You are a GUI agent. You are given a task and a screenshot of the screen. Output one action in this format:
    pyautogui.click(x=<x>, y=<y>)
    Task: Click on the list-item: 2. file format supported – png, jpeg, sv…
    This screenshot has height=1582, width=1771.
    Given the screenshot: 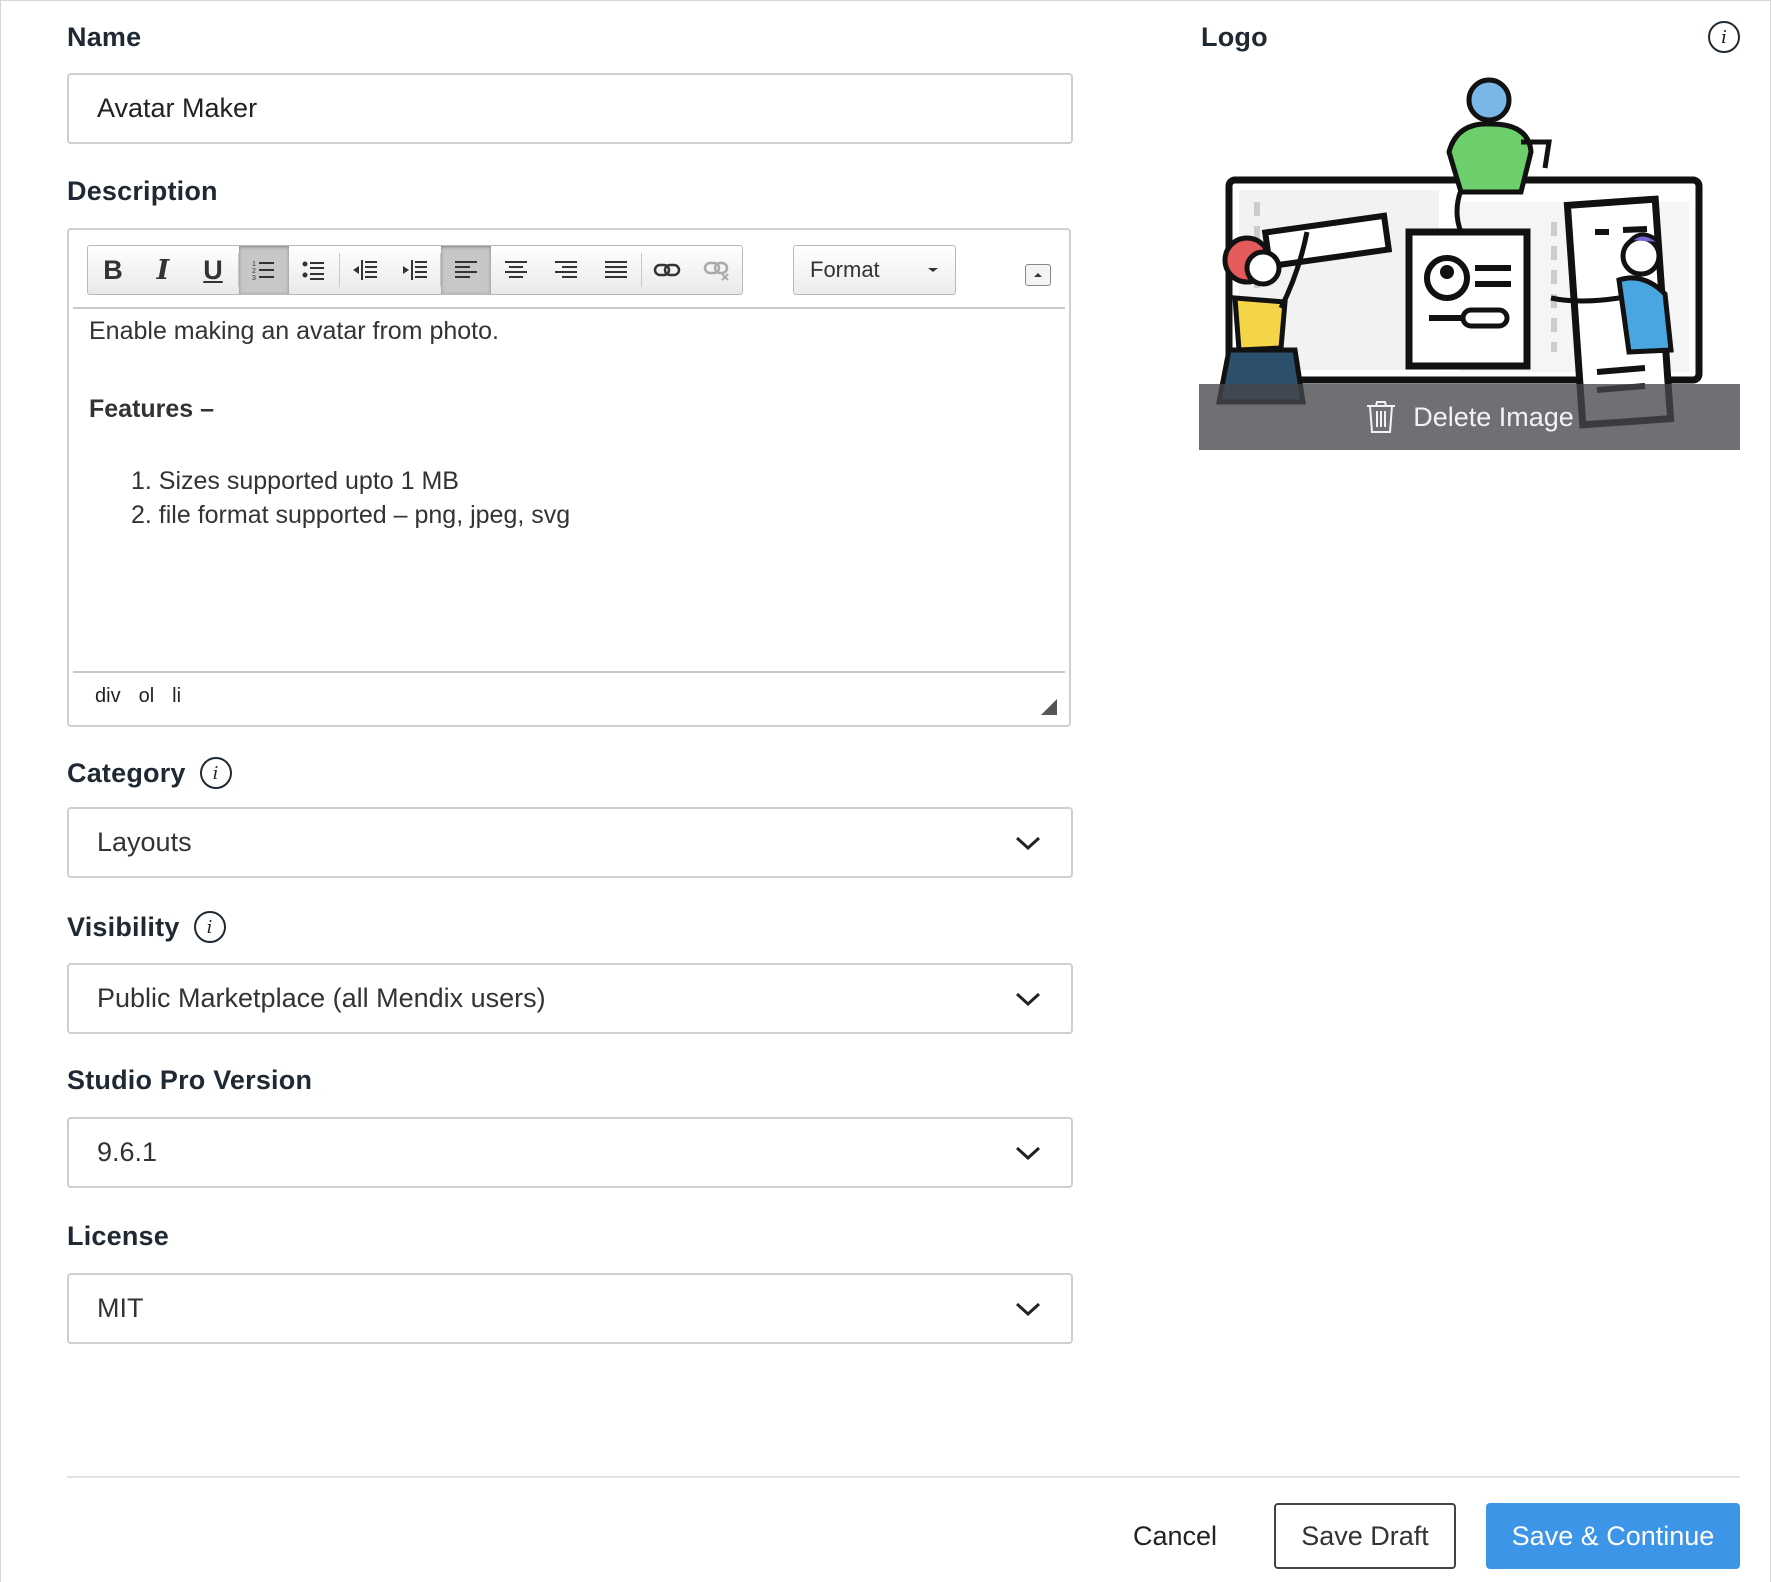 What is the action you would take?
    pyautogui.click(x=351, y=515)
    